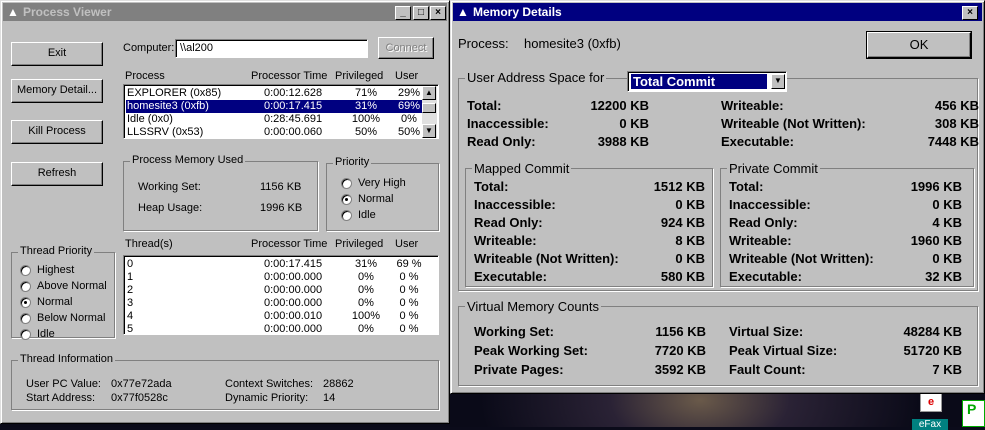  I want to click on kill-process-button: Kill Process, so click(57, 132).